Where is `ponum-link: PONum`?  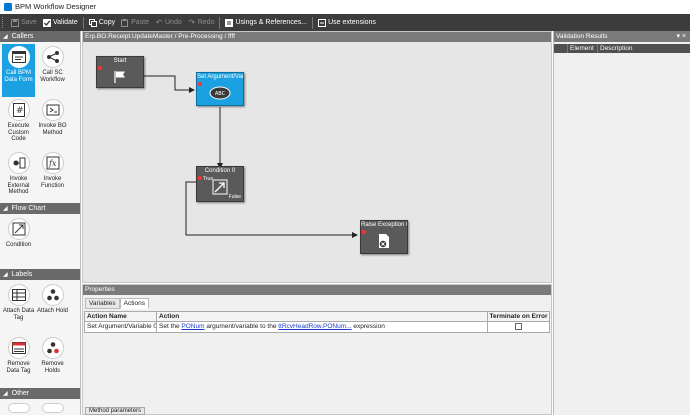
ponum-link: PONum is located at coordinates (192, 326).